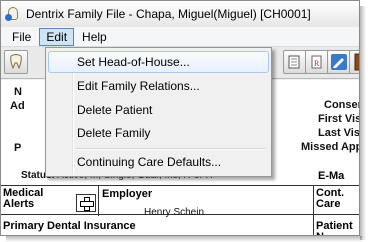  I want to click on menu-separator, so click(171, 149).